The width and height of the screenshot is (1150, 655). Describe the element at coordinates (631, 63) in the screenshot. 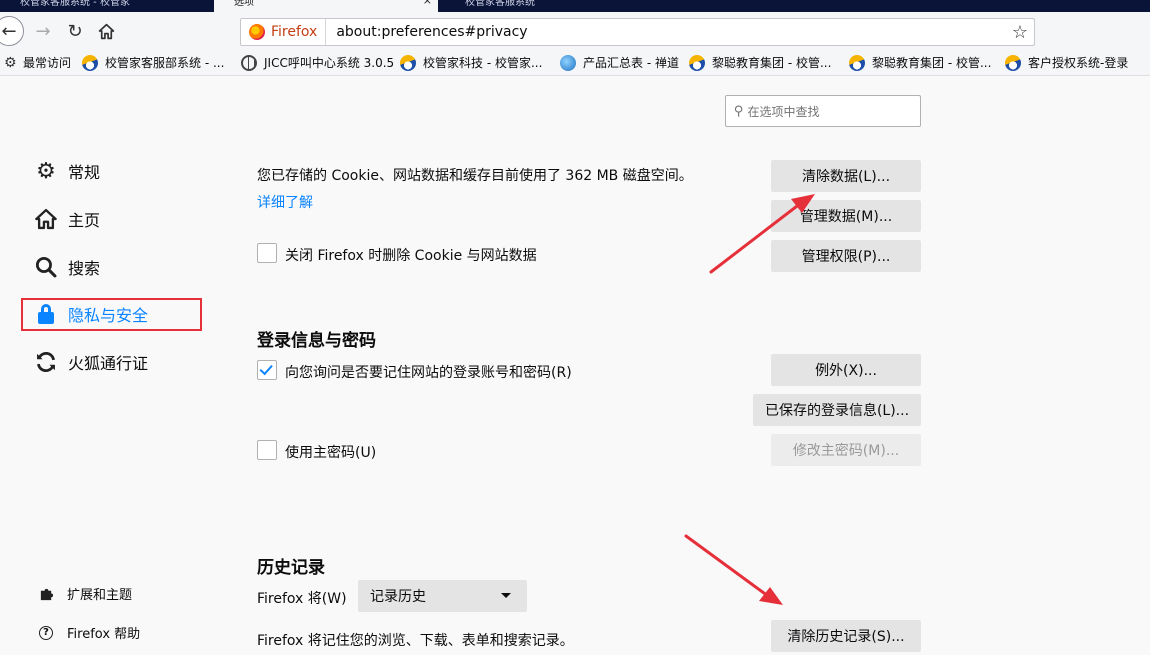

I see `bookmark-label: 产品汇总表 - 禅道` at that location.